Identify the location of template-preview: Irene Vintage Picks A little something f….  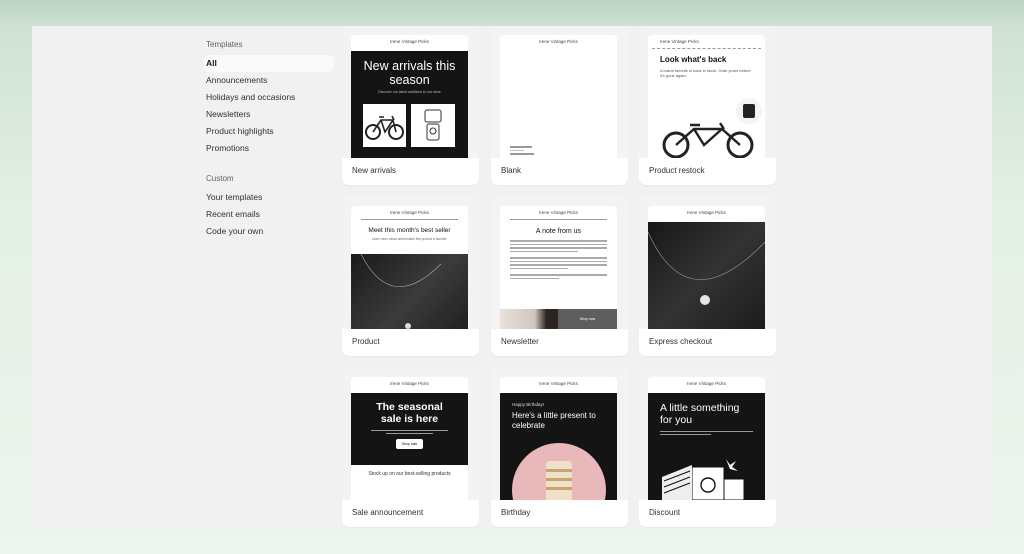
(707, 434).